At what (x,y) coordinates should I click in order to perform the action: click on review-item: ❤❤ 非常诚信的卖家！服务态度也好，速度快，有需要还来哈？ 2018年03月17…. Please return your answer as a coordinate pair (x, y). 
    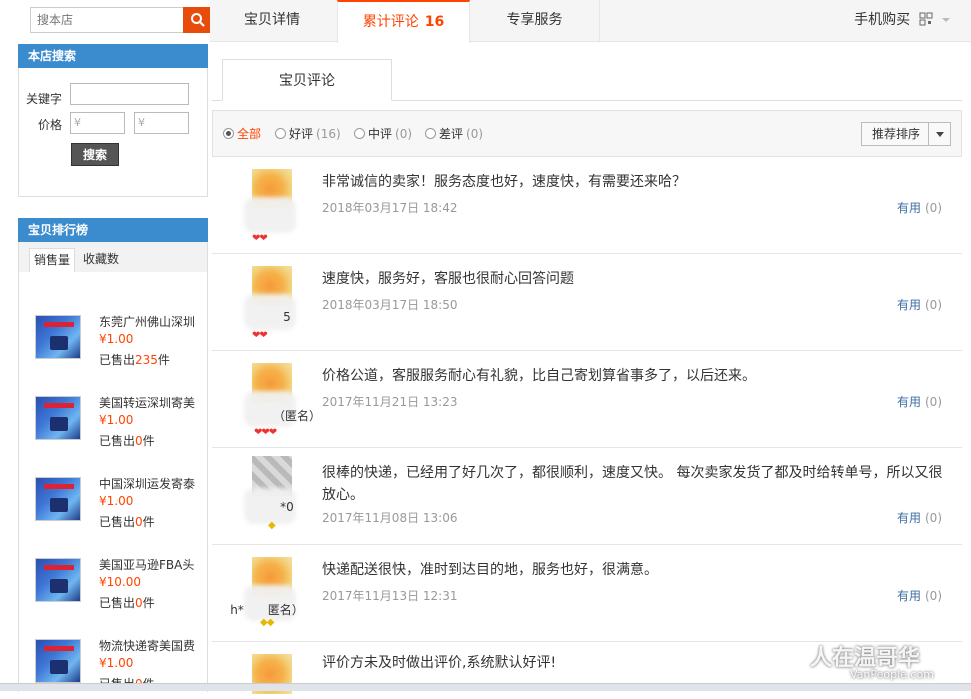
    Looking at the image, I should click on (587, 205).